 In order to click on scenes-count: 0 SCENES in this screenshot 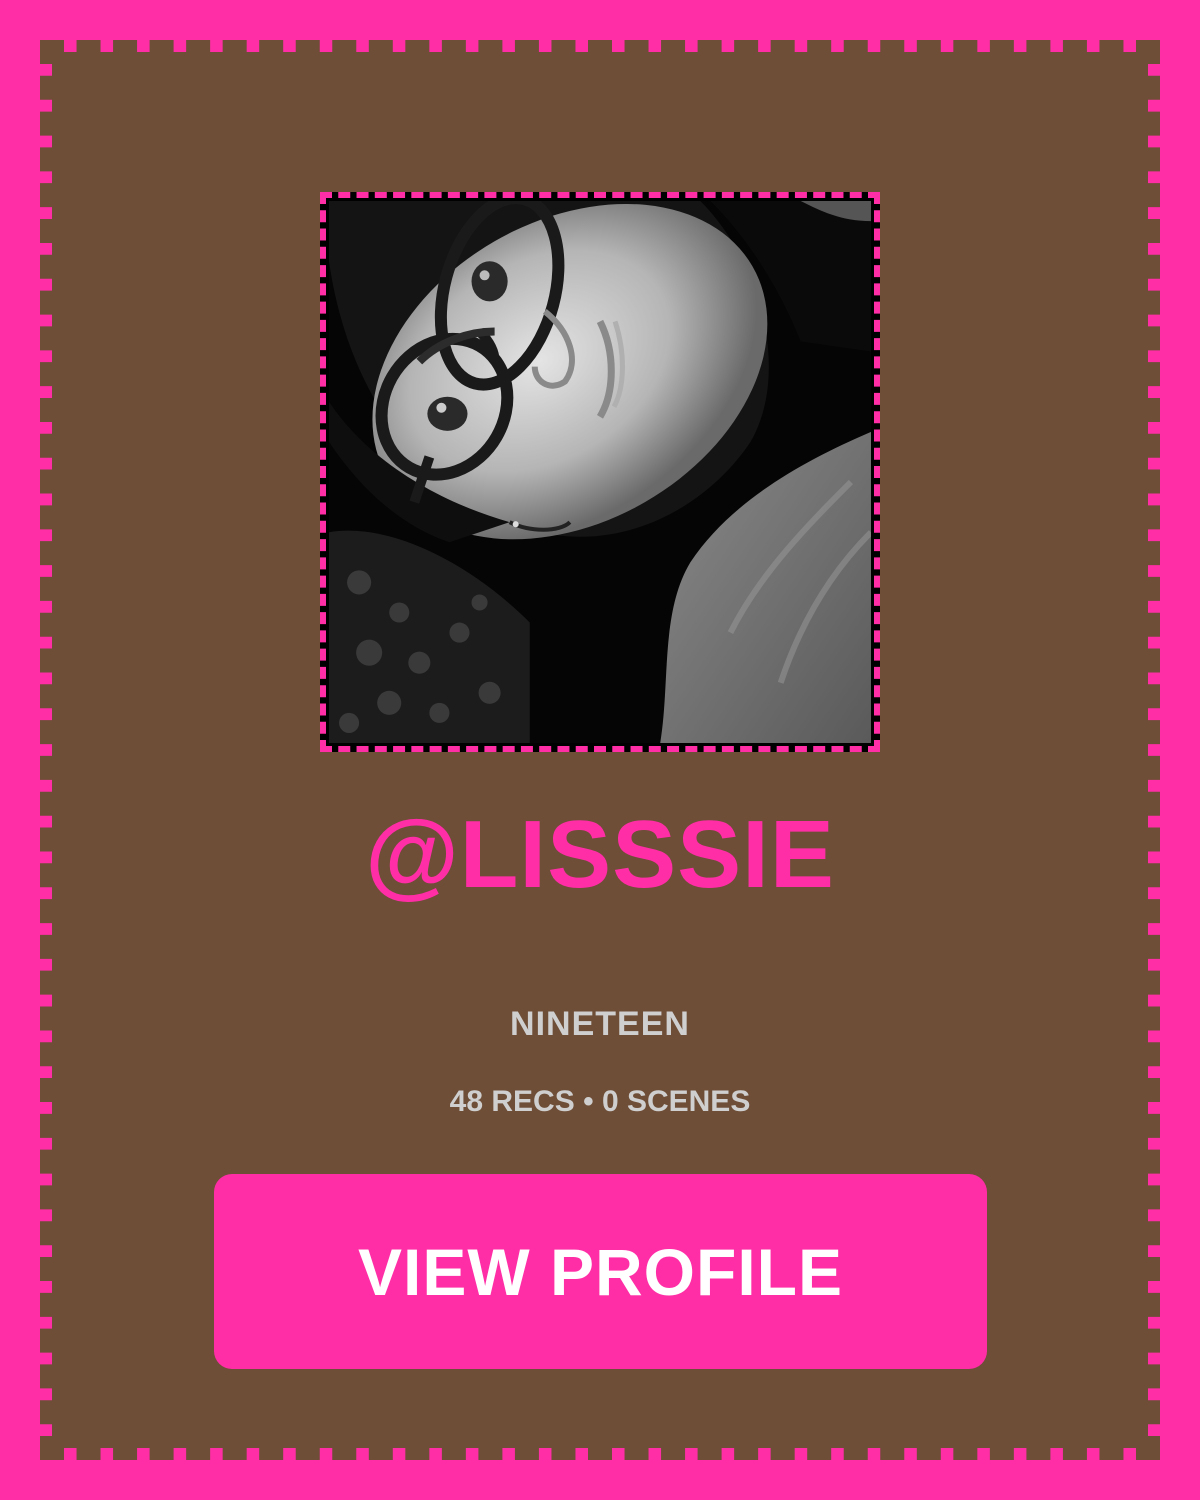, I will do `click(676, 1101)`.